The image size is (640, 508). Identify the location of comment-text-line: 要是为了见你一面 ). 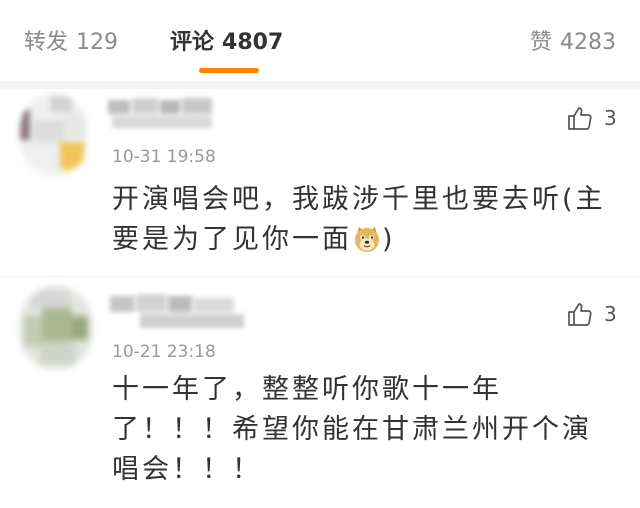
(372, 240).